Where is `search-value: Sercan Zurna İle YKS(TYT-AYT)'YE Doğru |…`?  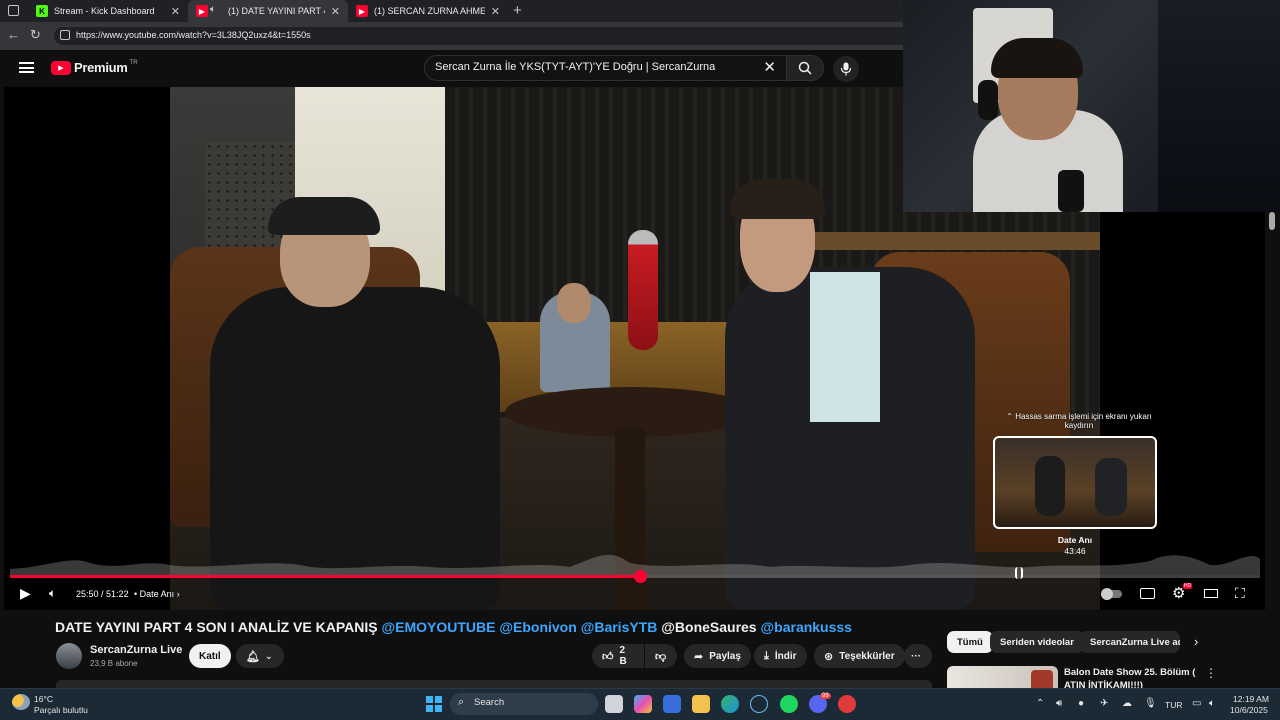 search-value: Sercan Zurna İle YKS(TYT-AYT)'YE Doğru |… is located at coordinates (575, 67).